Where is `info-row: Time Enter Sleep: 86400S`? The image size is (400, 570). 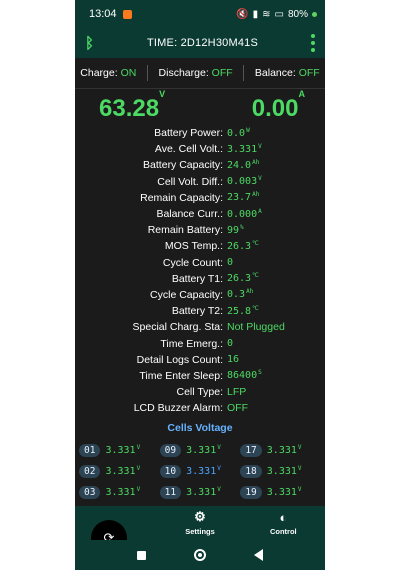
info-row: Time Enter Sleep: 86400S is located at coordinates (200, 376).